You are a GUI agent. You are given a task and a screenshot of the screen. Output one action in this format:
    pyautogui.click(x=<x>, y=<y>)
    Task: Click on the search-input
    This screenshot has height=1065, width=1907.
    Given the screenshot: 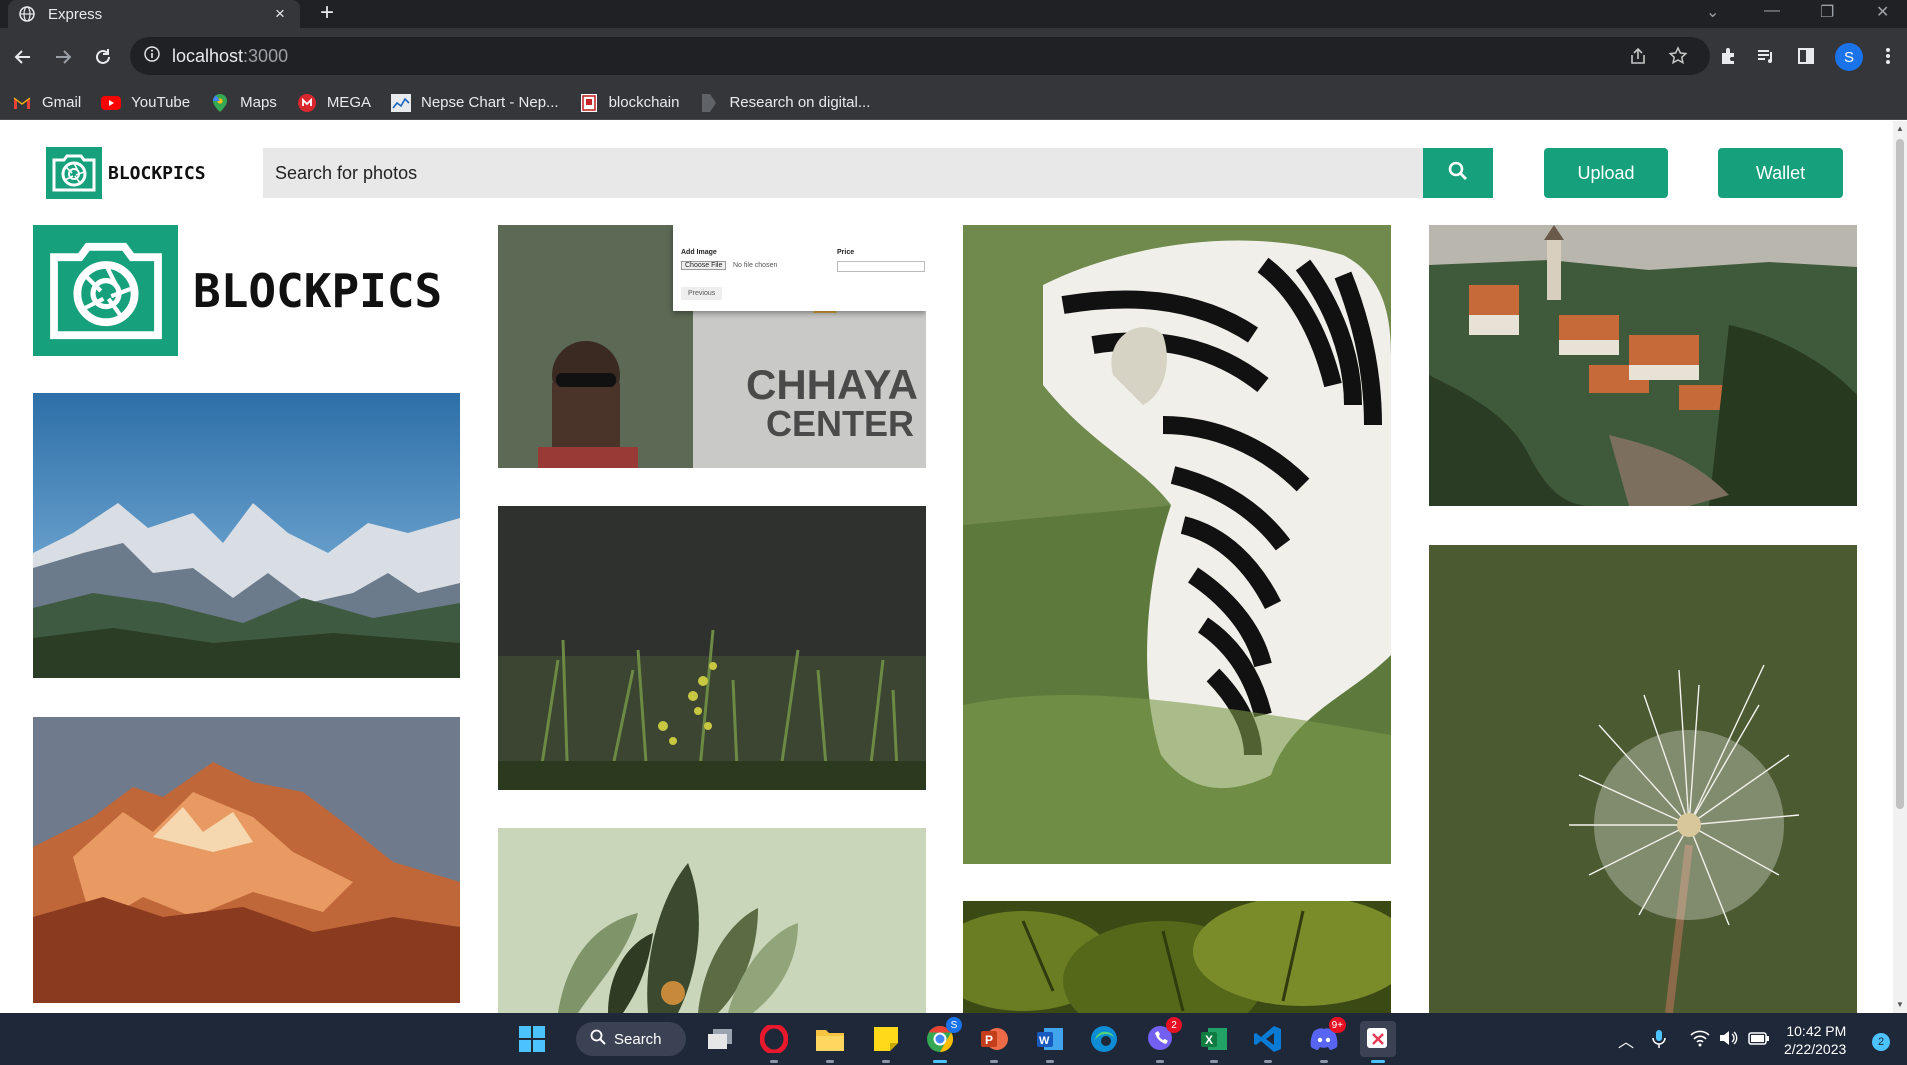 What is the action you would take?
    pyautogui.click(x=843, y=173)
    